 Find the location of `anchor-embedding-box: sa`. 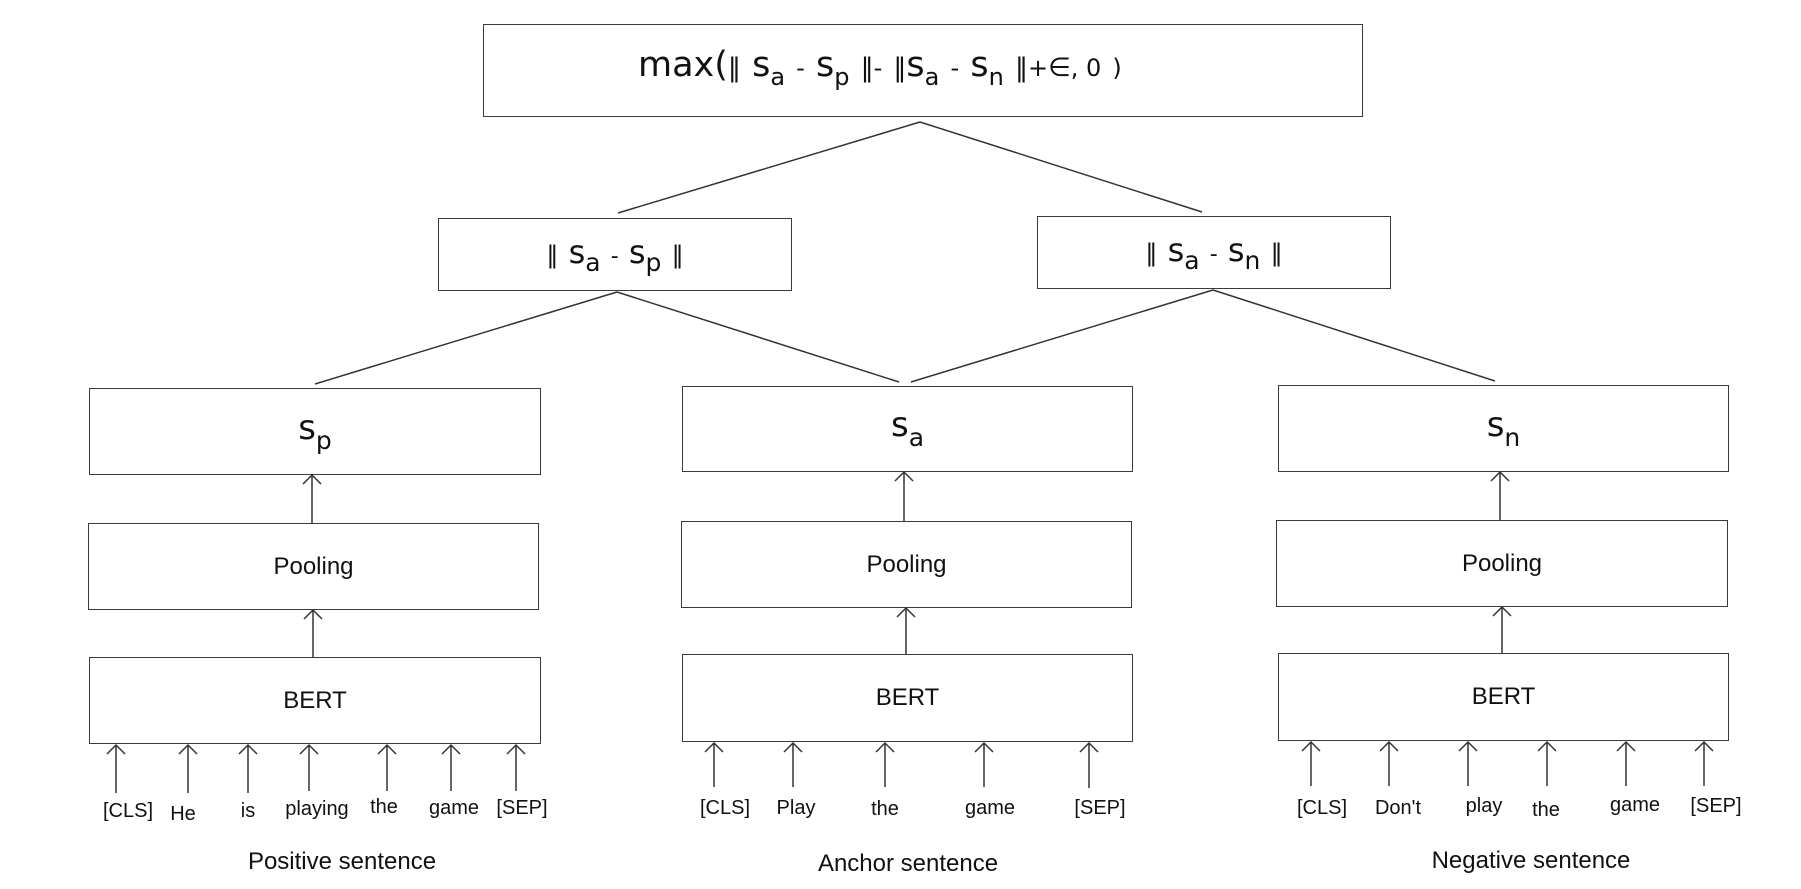

anchor-embedding-box: sa is located at coordinates (907, 429).